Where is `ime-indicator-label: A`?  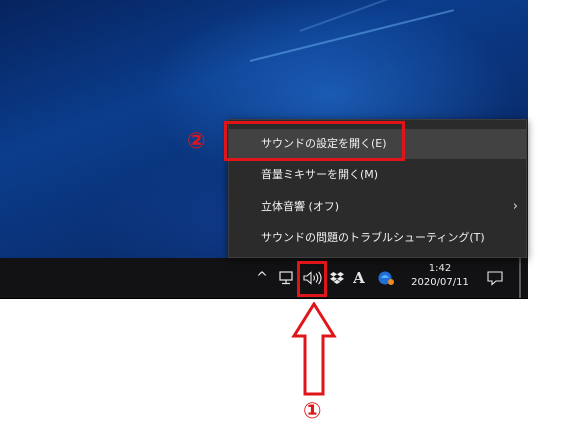 ime-indicator-label: A is located at coordinates (359, 278).